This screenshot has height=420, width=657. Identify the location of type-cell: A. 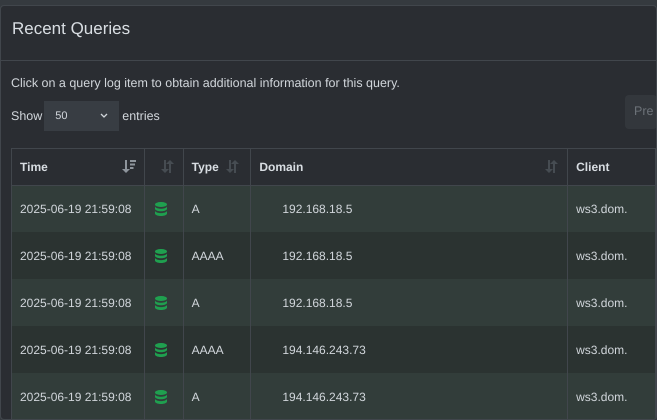
(217, 396).